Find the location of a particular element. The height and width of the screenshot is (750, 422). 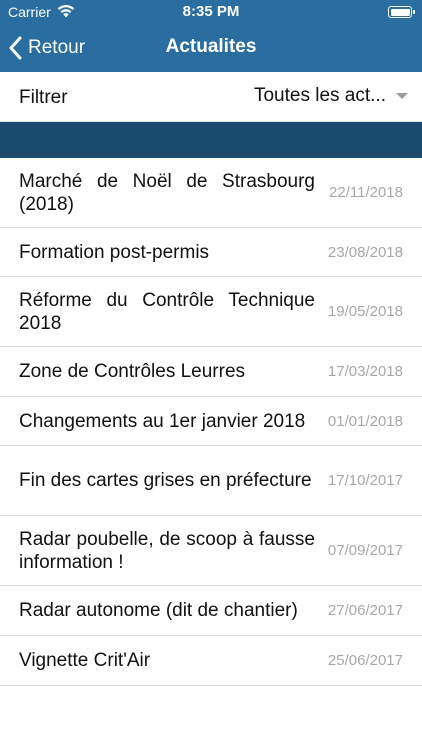

article-title: Réforme du Contrôle Technique 2018 is located at coordinates (167, 311).